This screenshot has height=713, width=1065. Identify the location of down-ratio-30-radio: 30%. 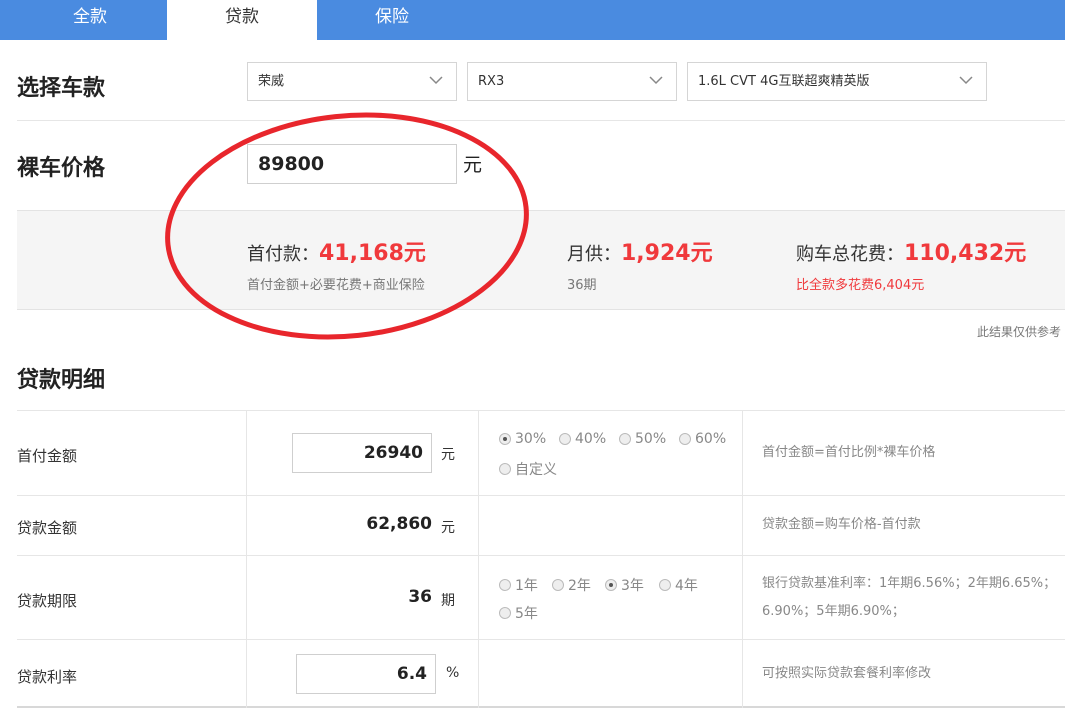
(522, 439).